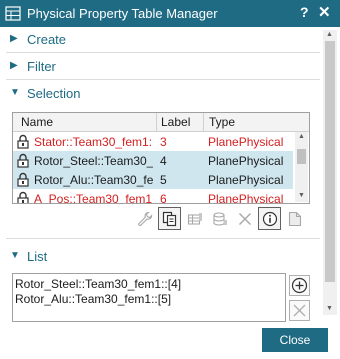 The height and width of the screenshot is (359, 340). I want to click on add-button, so click(299, 285).